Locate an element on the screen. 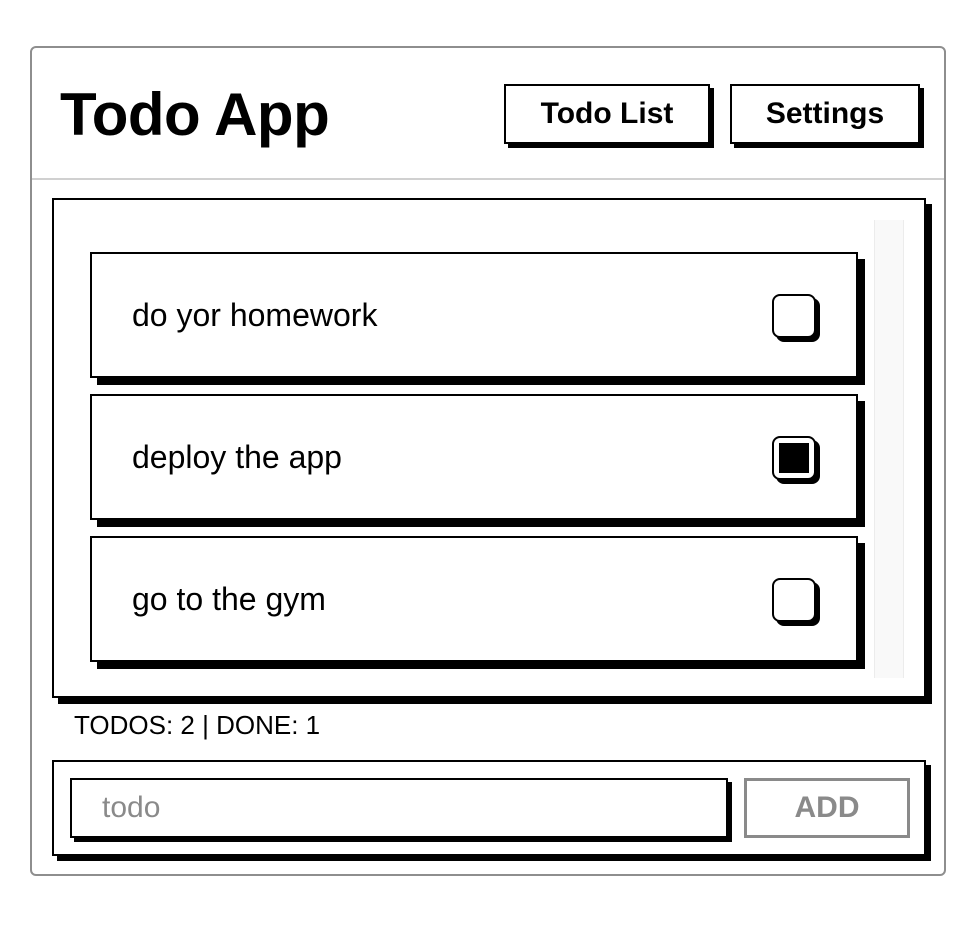 This screenshot has width=966, height=926. todo-text: deploy the app is located at coordinates (237, 457).